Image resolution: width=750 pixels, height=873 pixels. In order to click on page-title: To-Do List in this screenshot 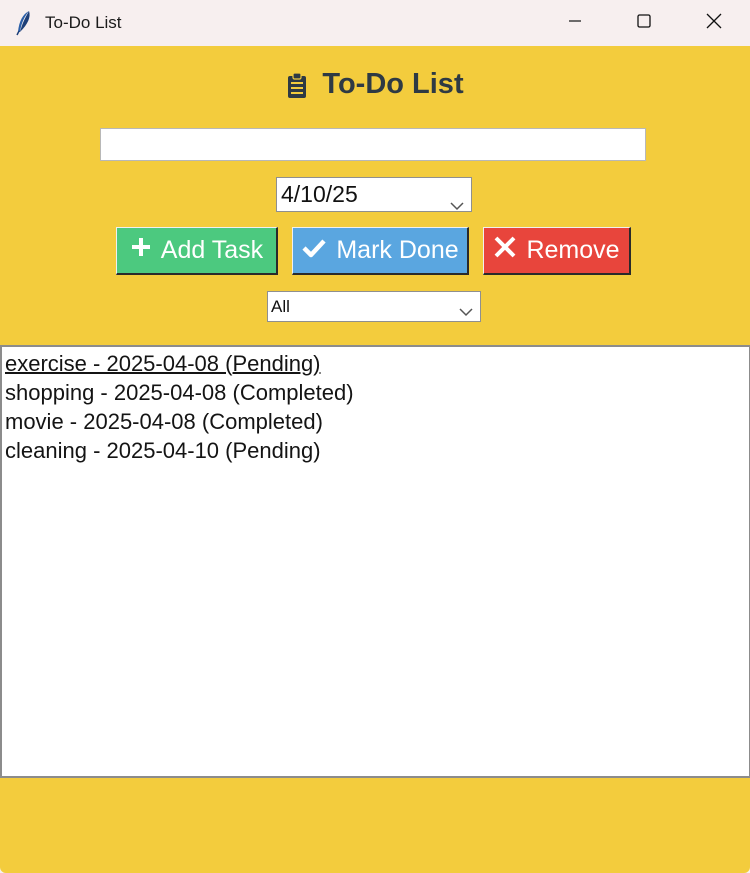, I will do `click(393, 83)`.